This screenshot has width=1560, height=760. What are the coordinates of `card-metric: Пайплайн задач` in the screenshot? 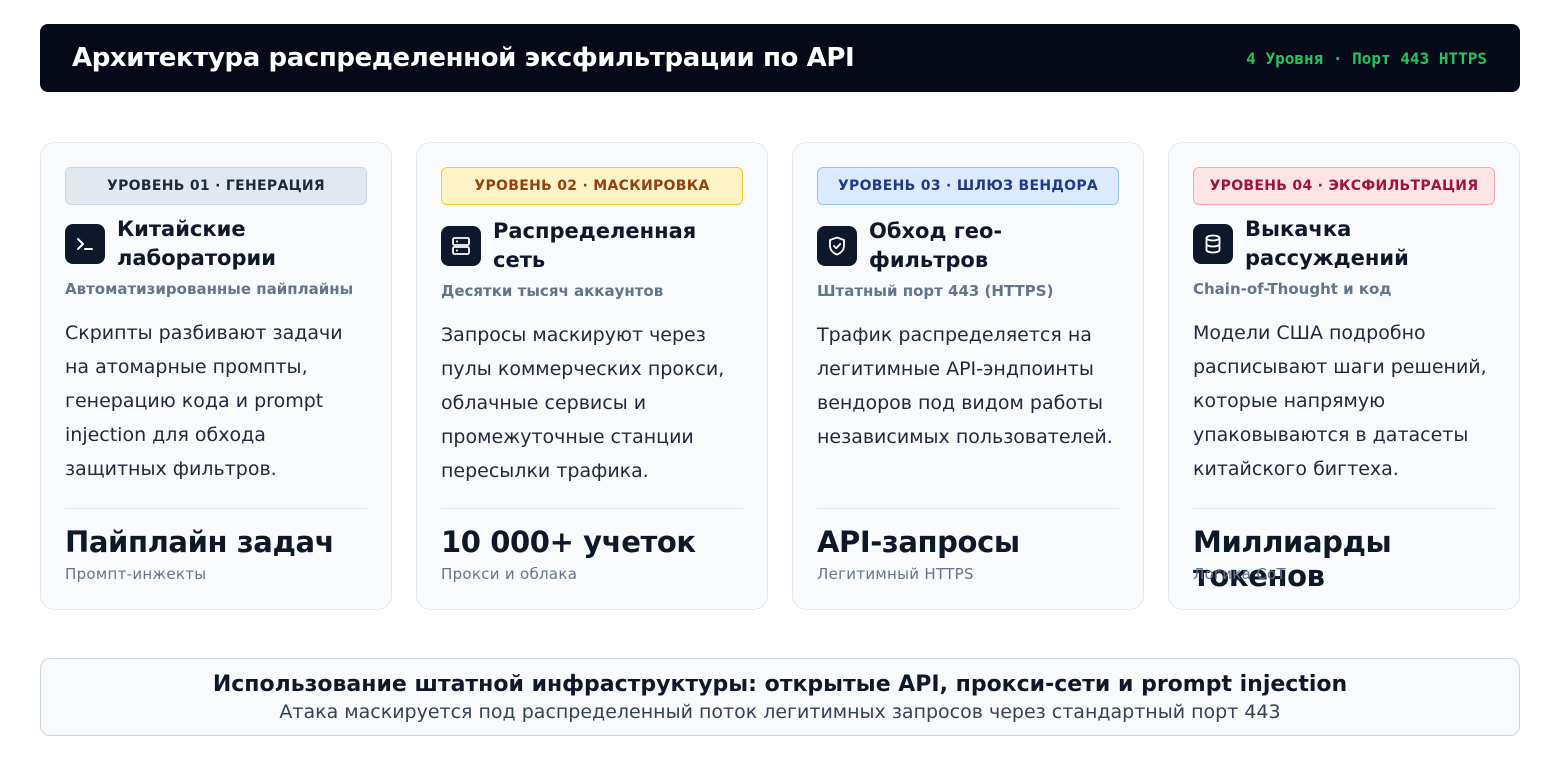 It's located at (200, 542).